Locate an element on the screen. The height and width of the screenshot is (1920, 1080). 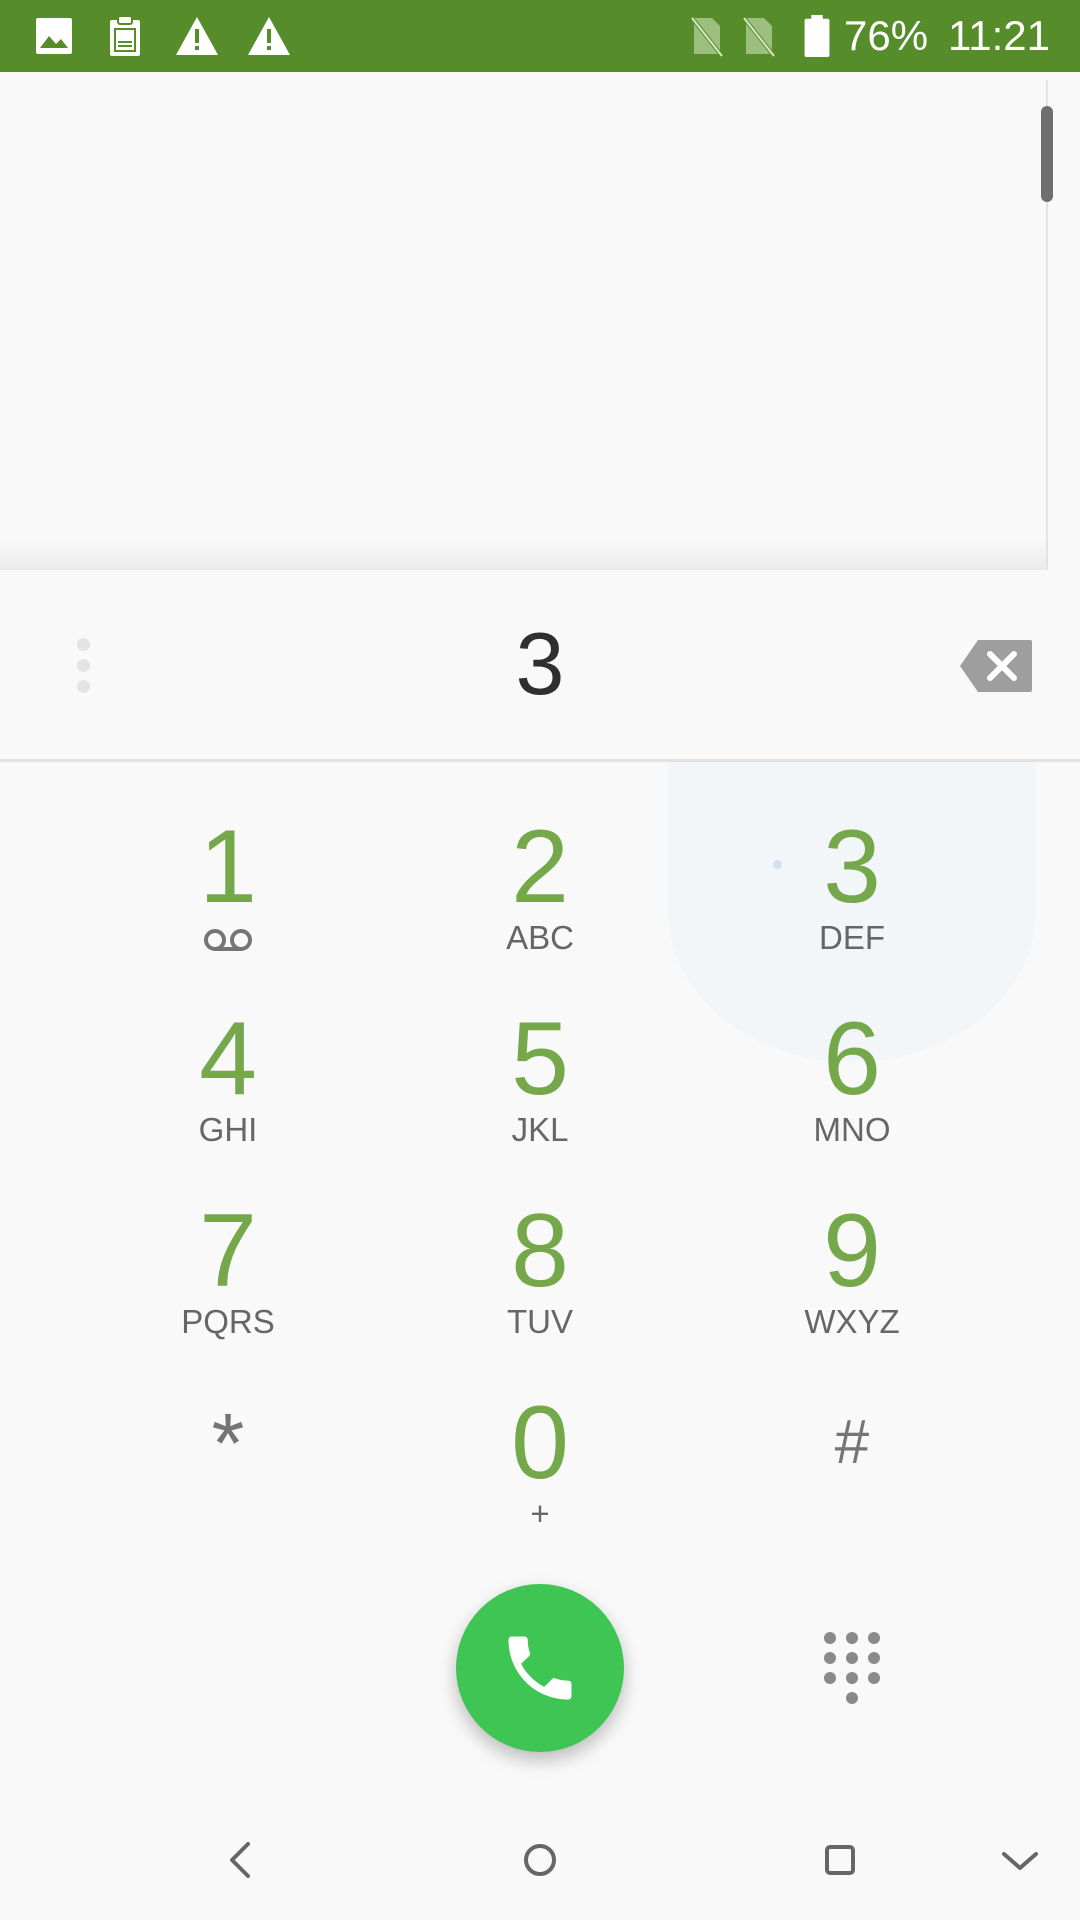
phone-icon is located at coordinates (540, 1668).